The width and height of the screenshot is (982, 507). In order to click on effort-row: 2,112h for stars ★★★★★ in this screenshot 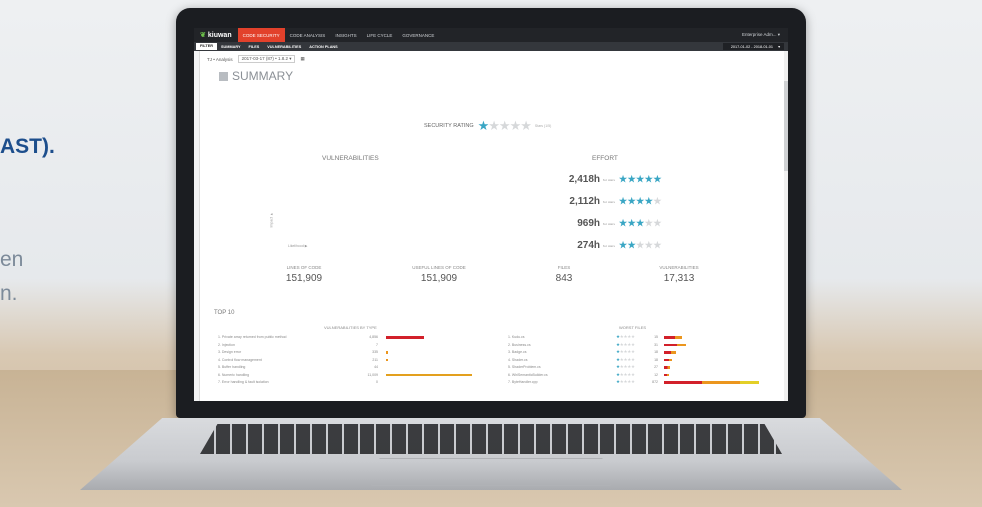, I will do `click(614, 201)`.